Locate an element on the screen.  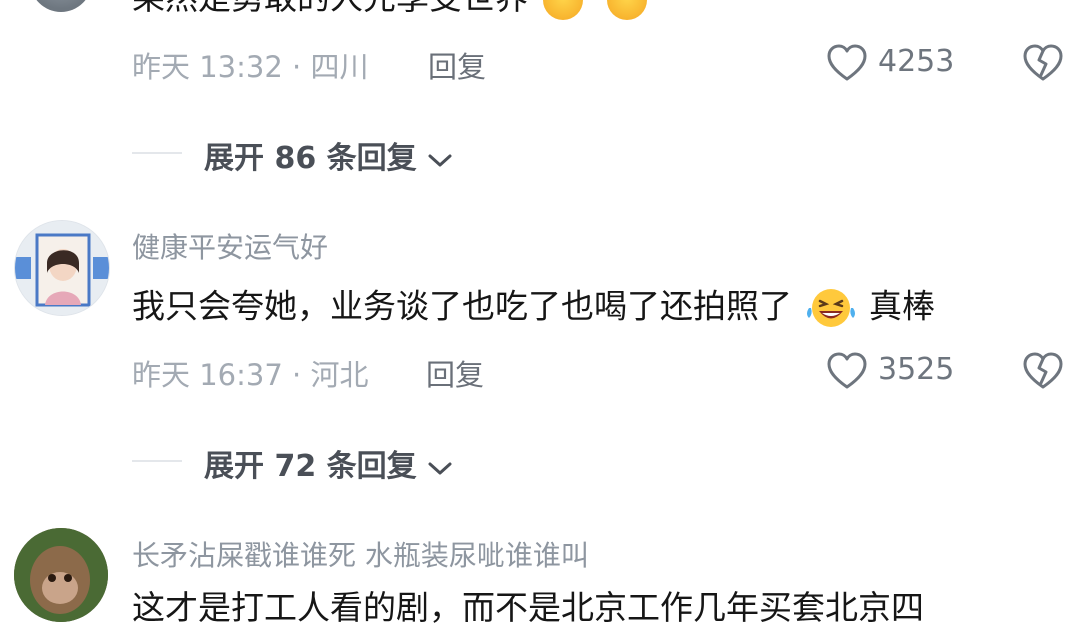
comment-text: 果然是勇敢的人先享受世界 is located at coordinates (389, 10).